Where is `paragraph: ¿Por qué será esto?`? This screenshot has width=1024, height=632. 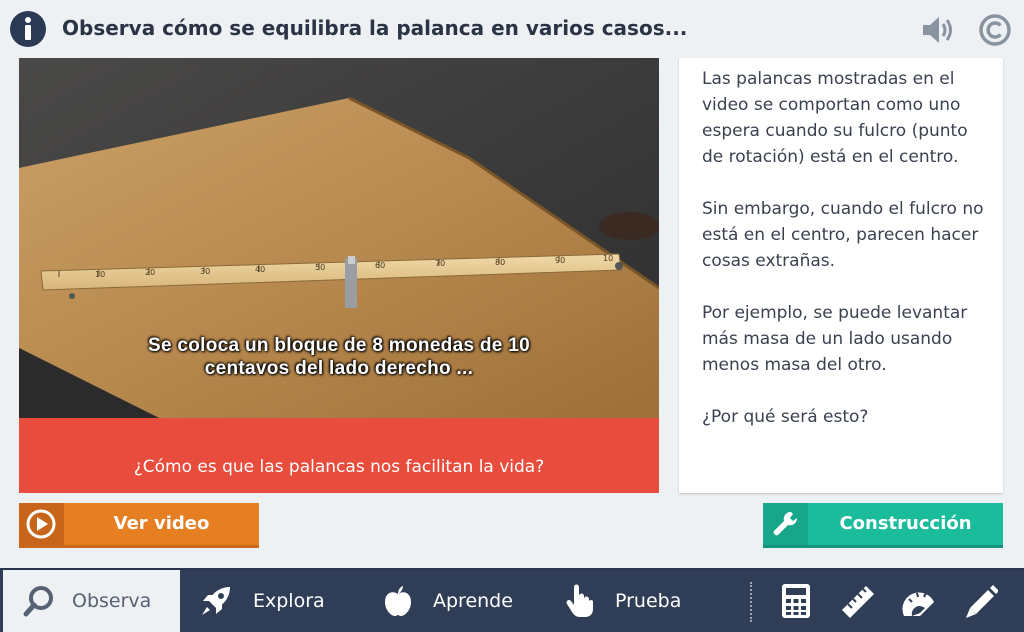
paragraph: ¿Por qué será esto? is located at coordinates (785, 417).